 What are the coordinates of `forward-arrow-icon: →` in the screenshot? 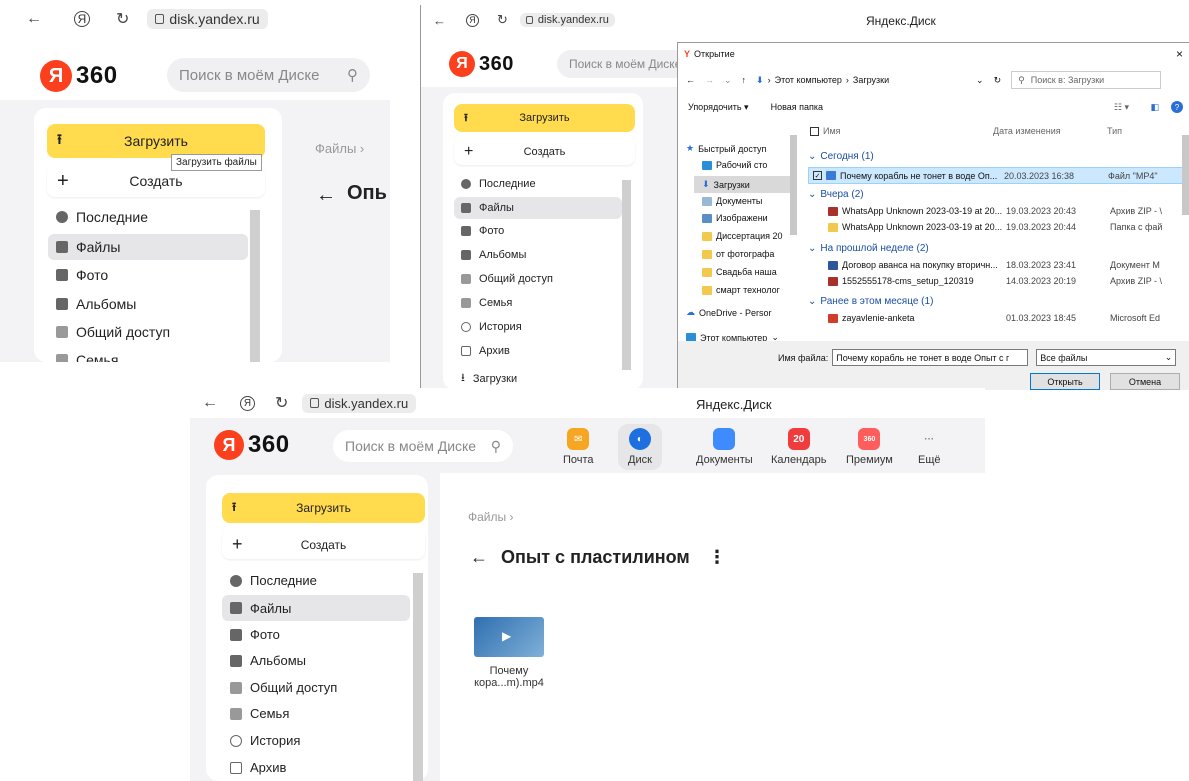 It's located at (709, 80).